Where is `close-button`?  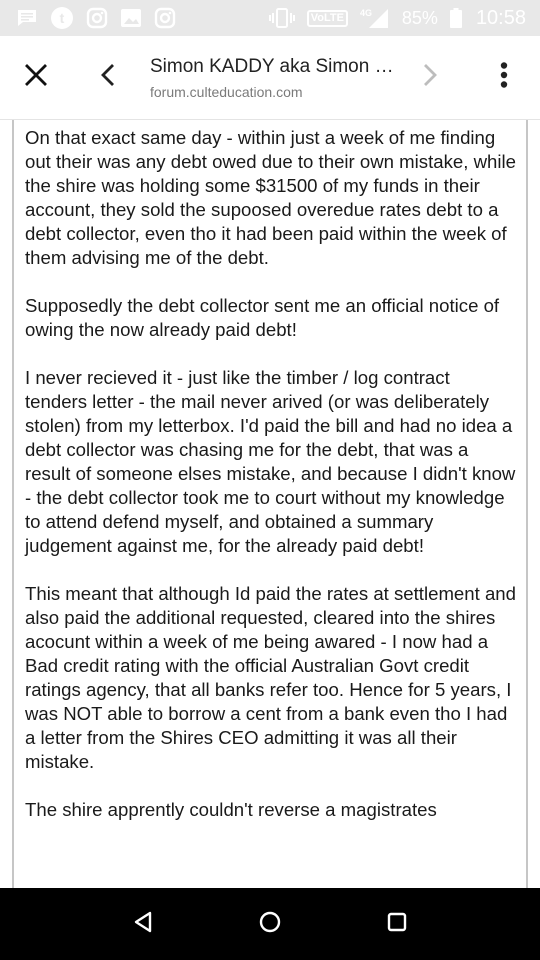 close-button is located at coordinates (36, 78).